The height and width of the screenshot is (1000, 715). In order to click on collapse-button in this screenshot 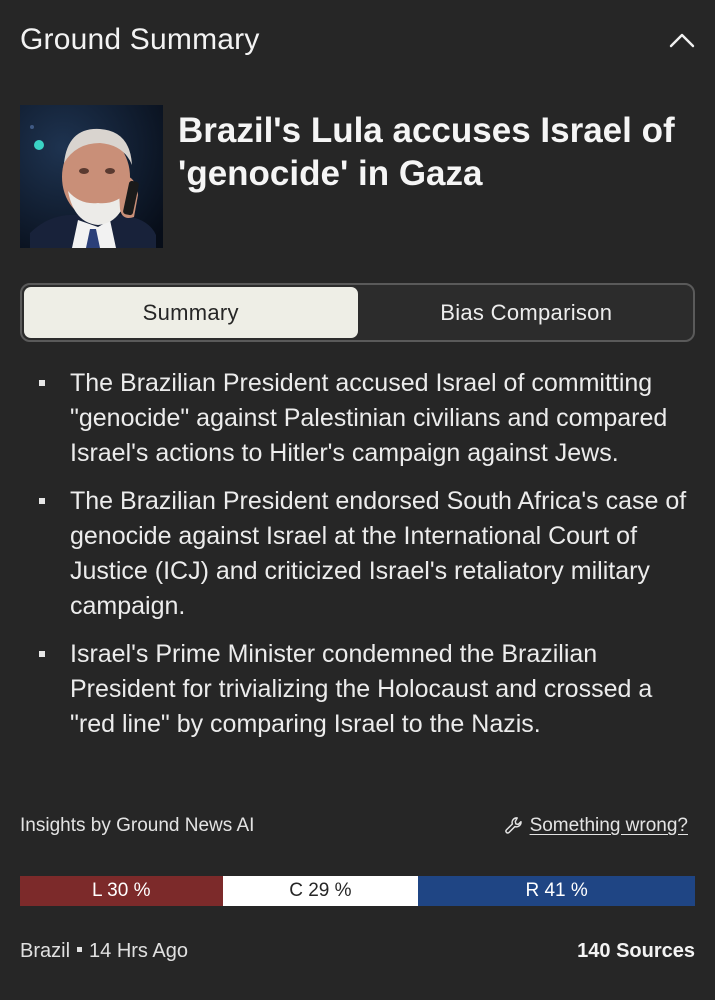, I will do `click(675, 40)`.